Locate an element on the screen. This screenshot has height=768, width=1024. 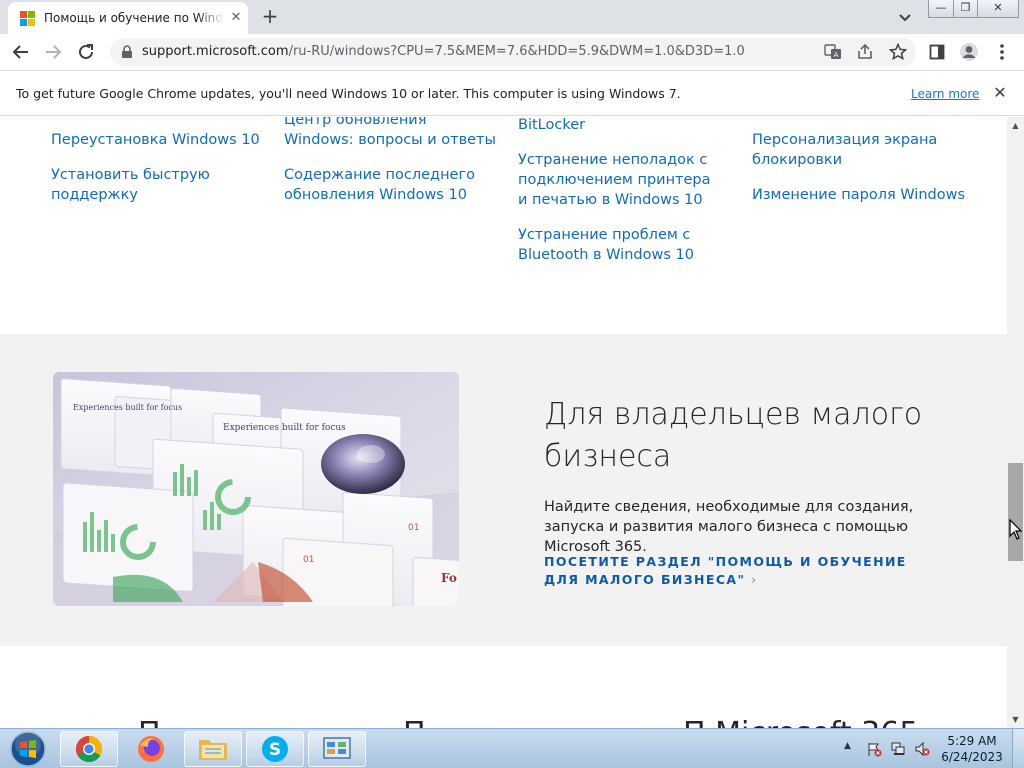
reload-button is located at coordinates (86, 52).